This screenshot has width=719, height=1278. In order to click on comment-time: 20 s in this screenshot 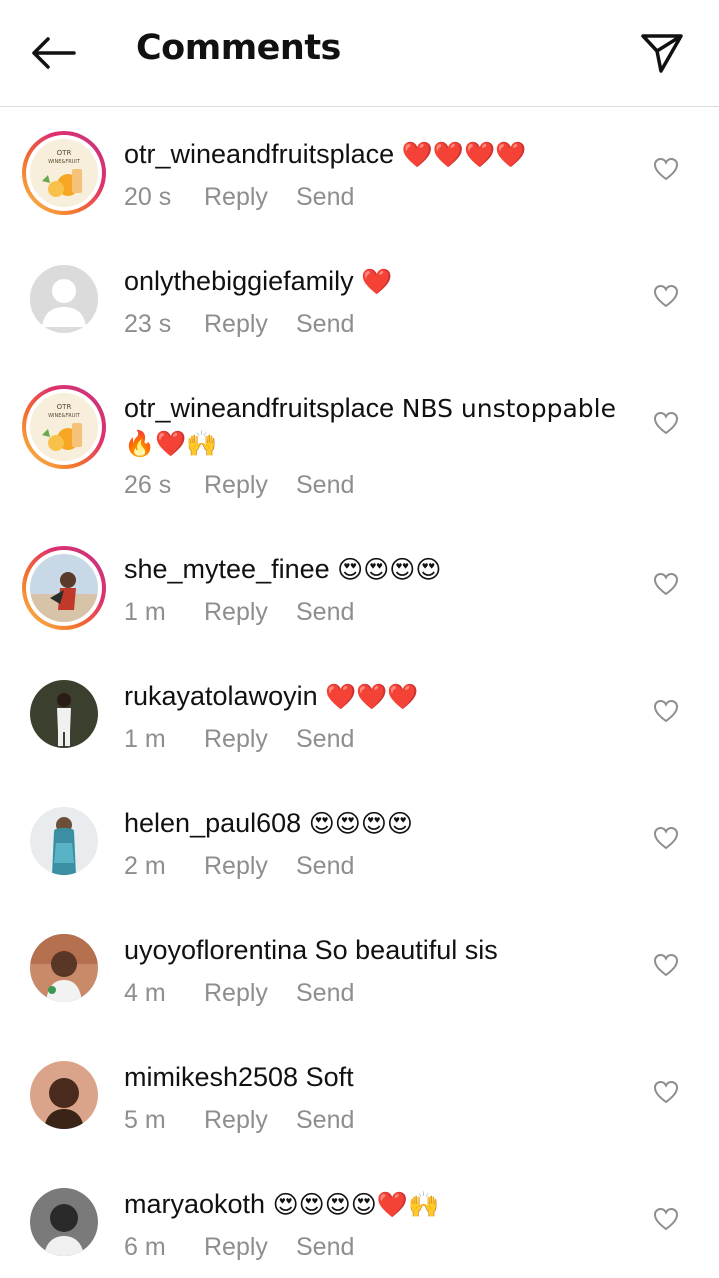, I will do `click(148, 197)`.